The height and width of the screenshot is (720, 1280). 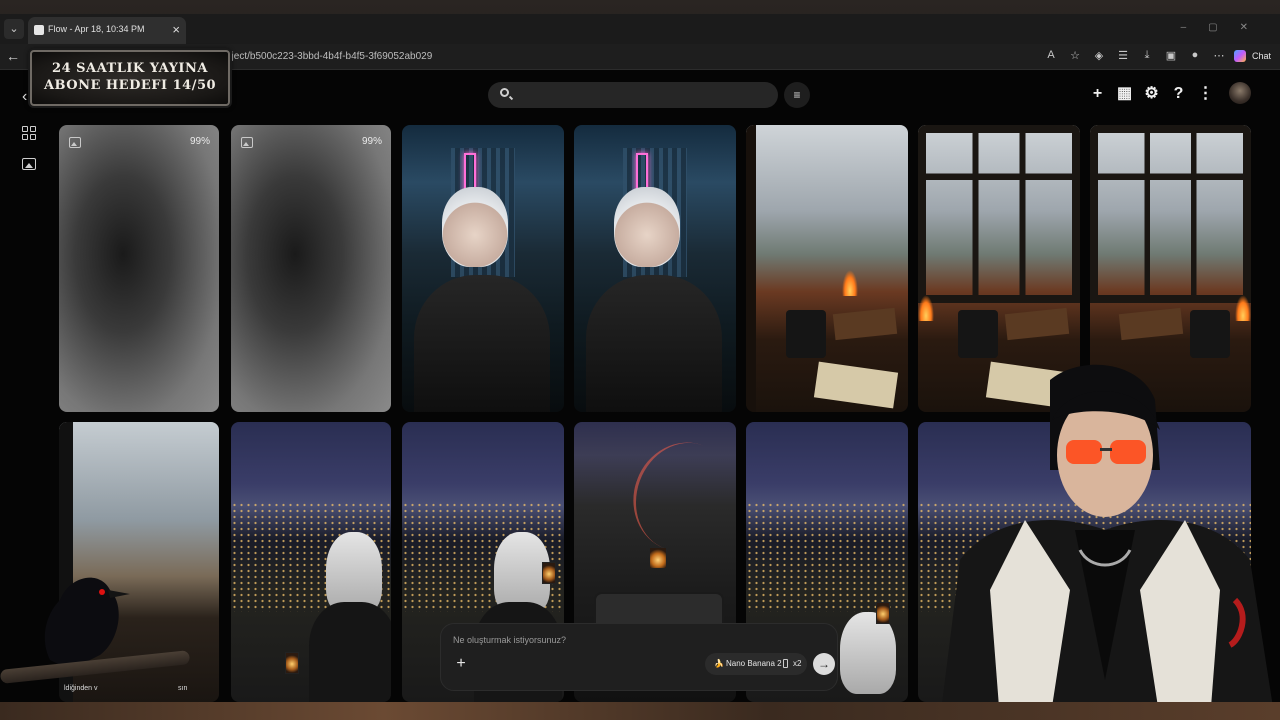 What do you see at coordinates (797, 95) in the screenshot?
I see `filter-icon: ≡` at bounding box center [797, 95].